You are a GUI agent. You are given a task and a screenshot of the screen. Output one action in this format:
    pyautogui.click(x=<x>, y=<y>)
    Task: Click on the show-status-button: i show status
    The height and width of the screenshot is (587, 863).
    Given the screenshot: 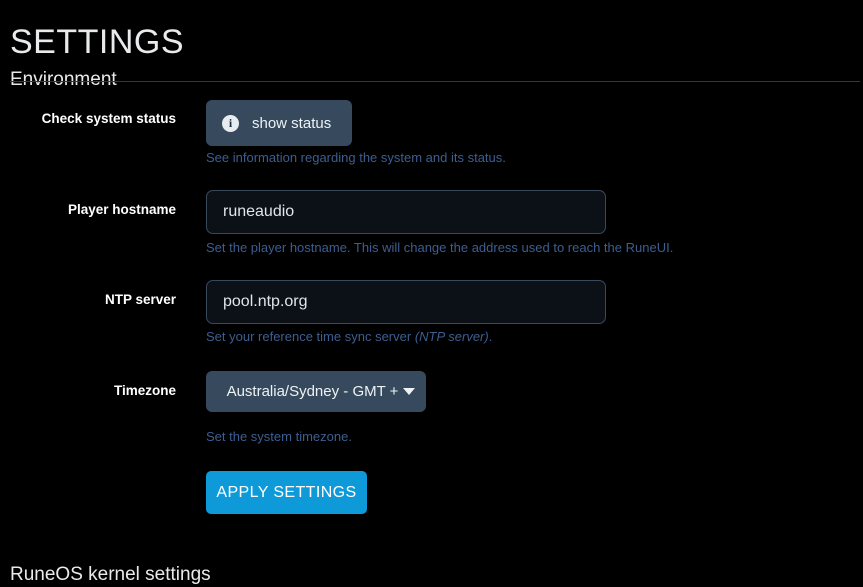 What is the action you would take?
    pyautogui.click(x=279, y=123)
    